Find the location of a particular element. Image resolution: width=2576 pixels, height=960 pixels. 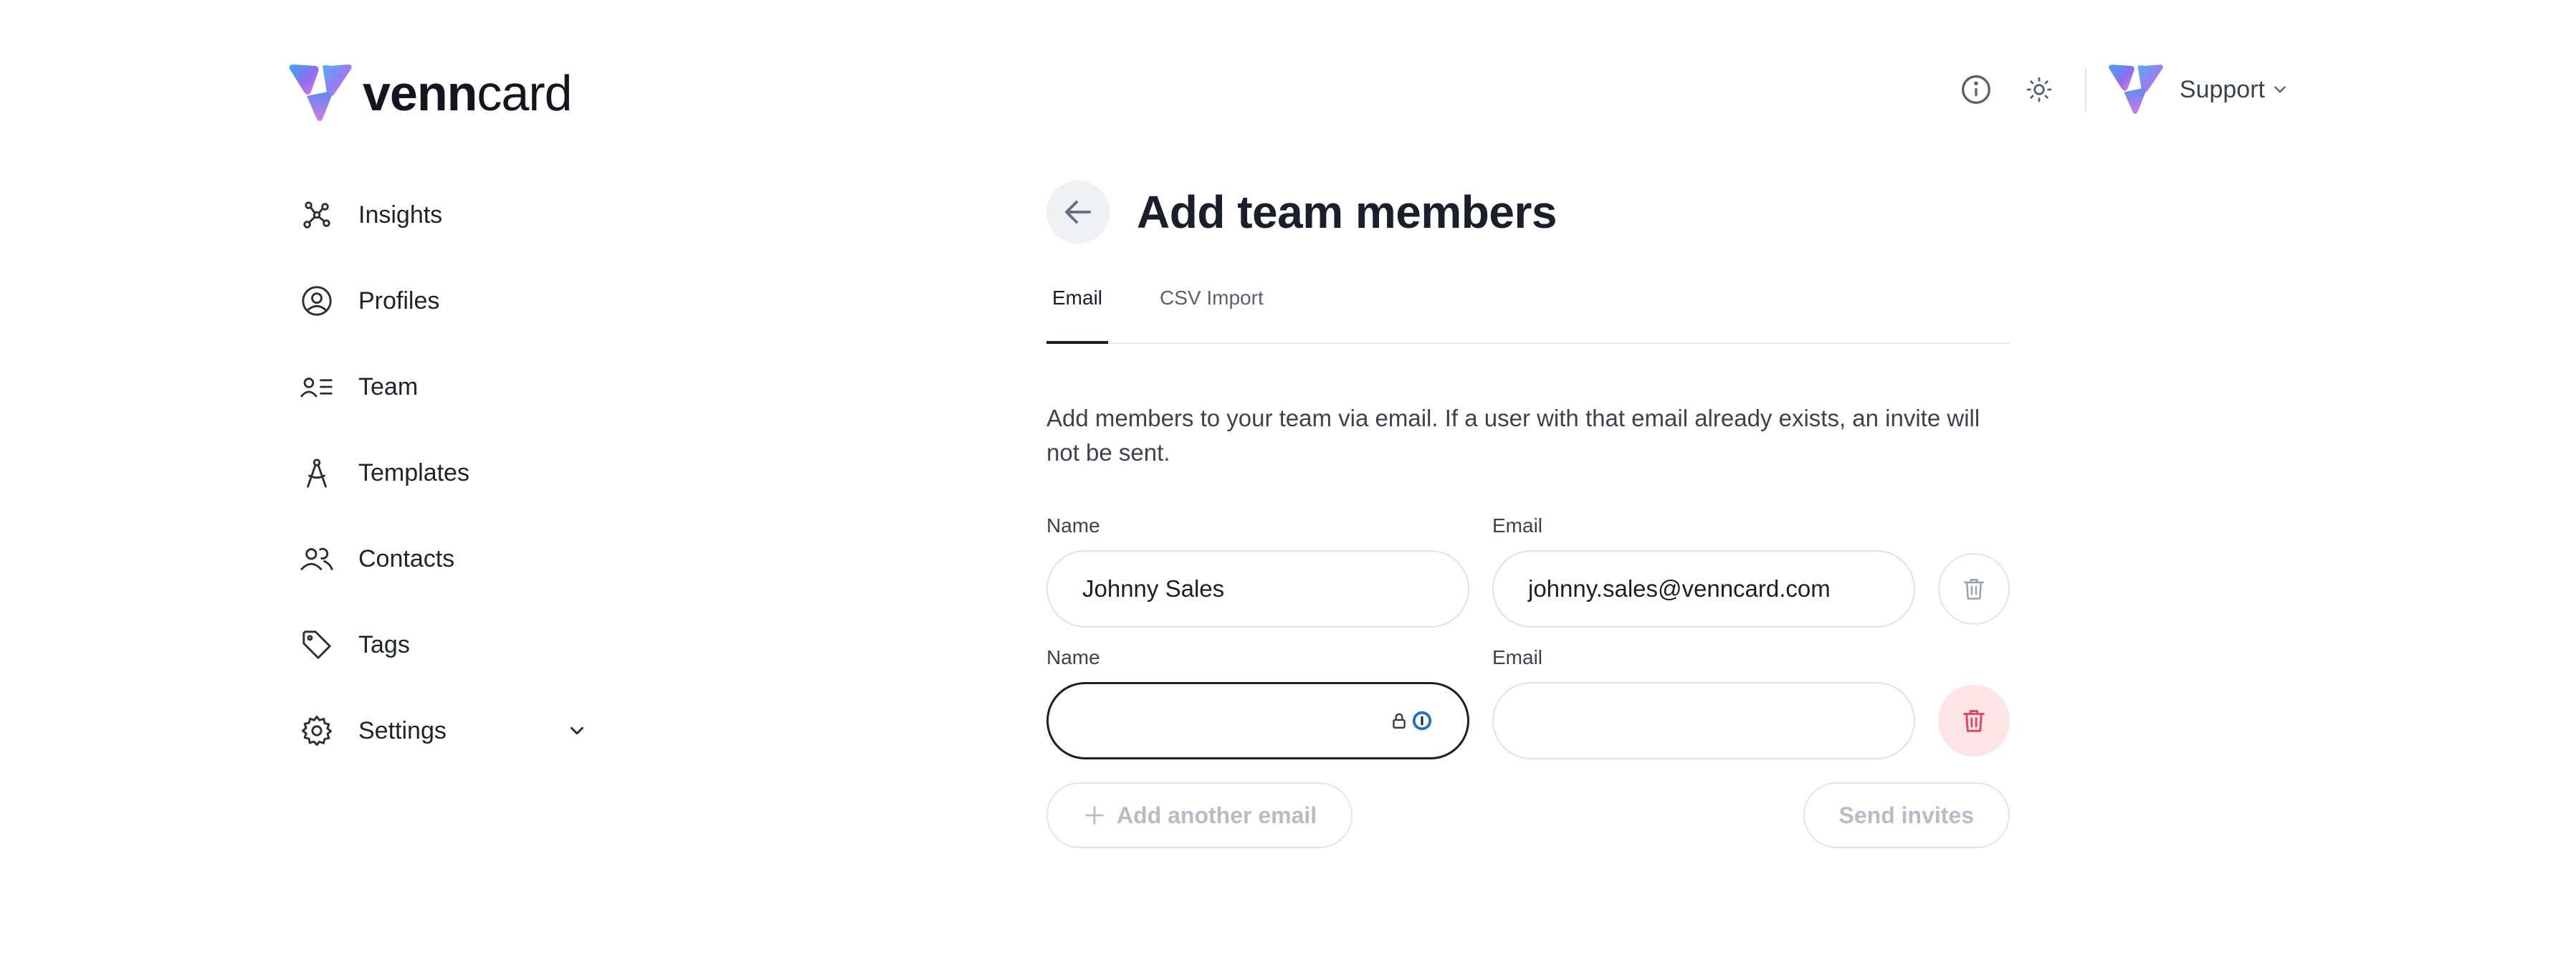

sidebar-item-settings: Settings is located at coordinates (445, 731).